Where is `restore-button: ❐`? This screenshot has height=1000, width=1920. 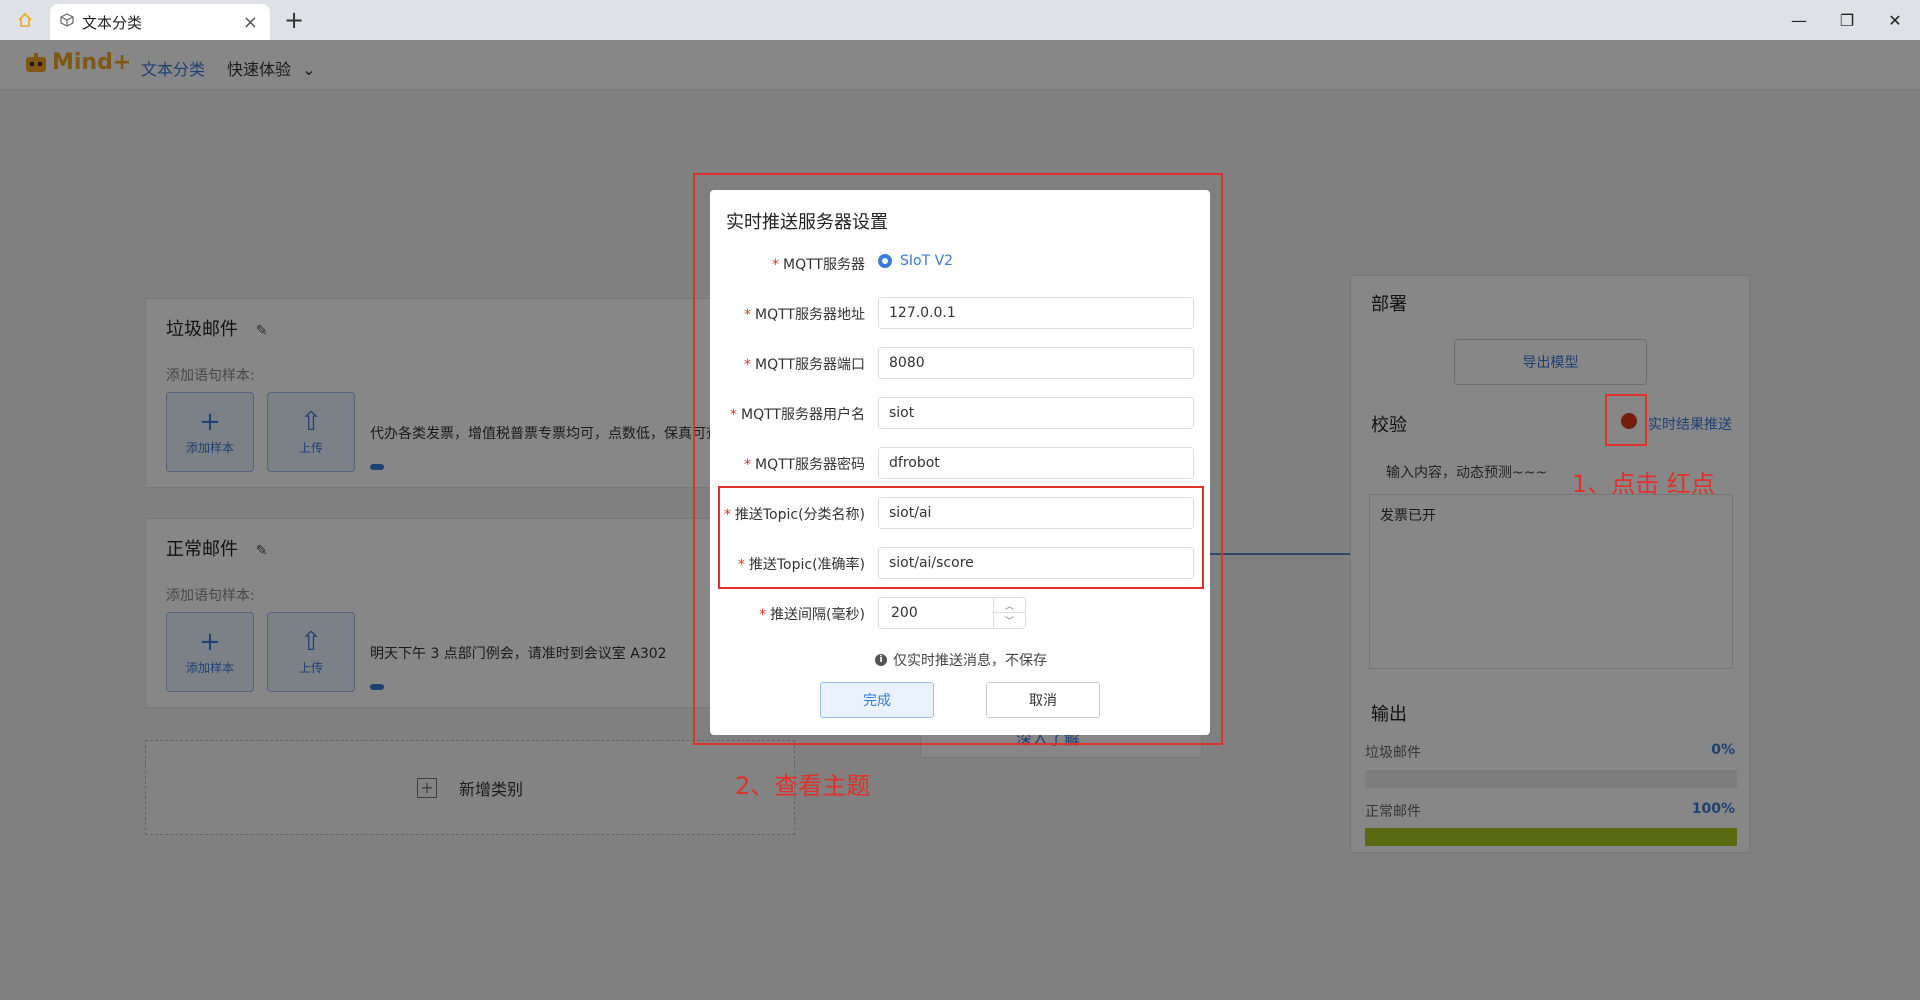 restore-button: ❐ is located at coordinates (1847, 20).